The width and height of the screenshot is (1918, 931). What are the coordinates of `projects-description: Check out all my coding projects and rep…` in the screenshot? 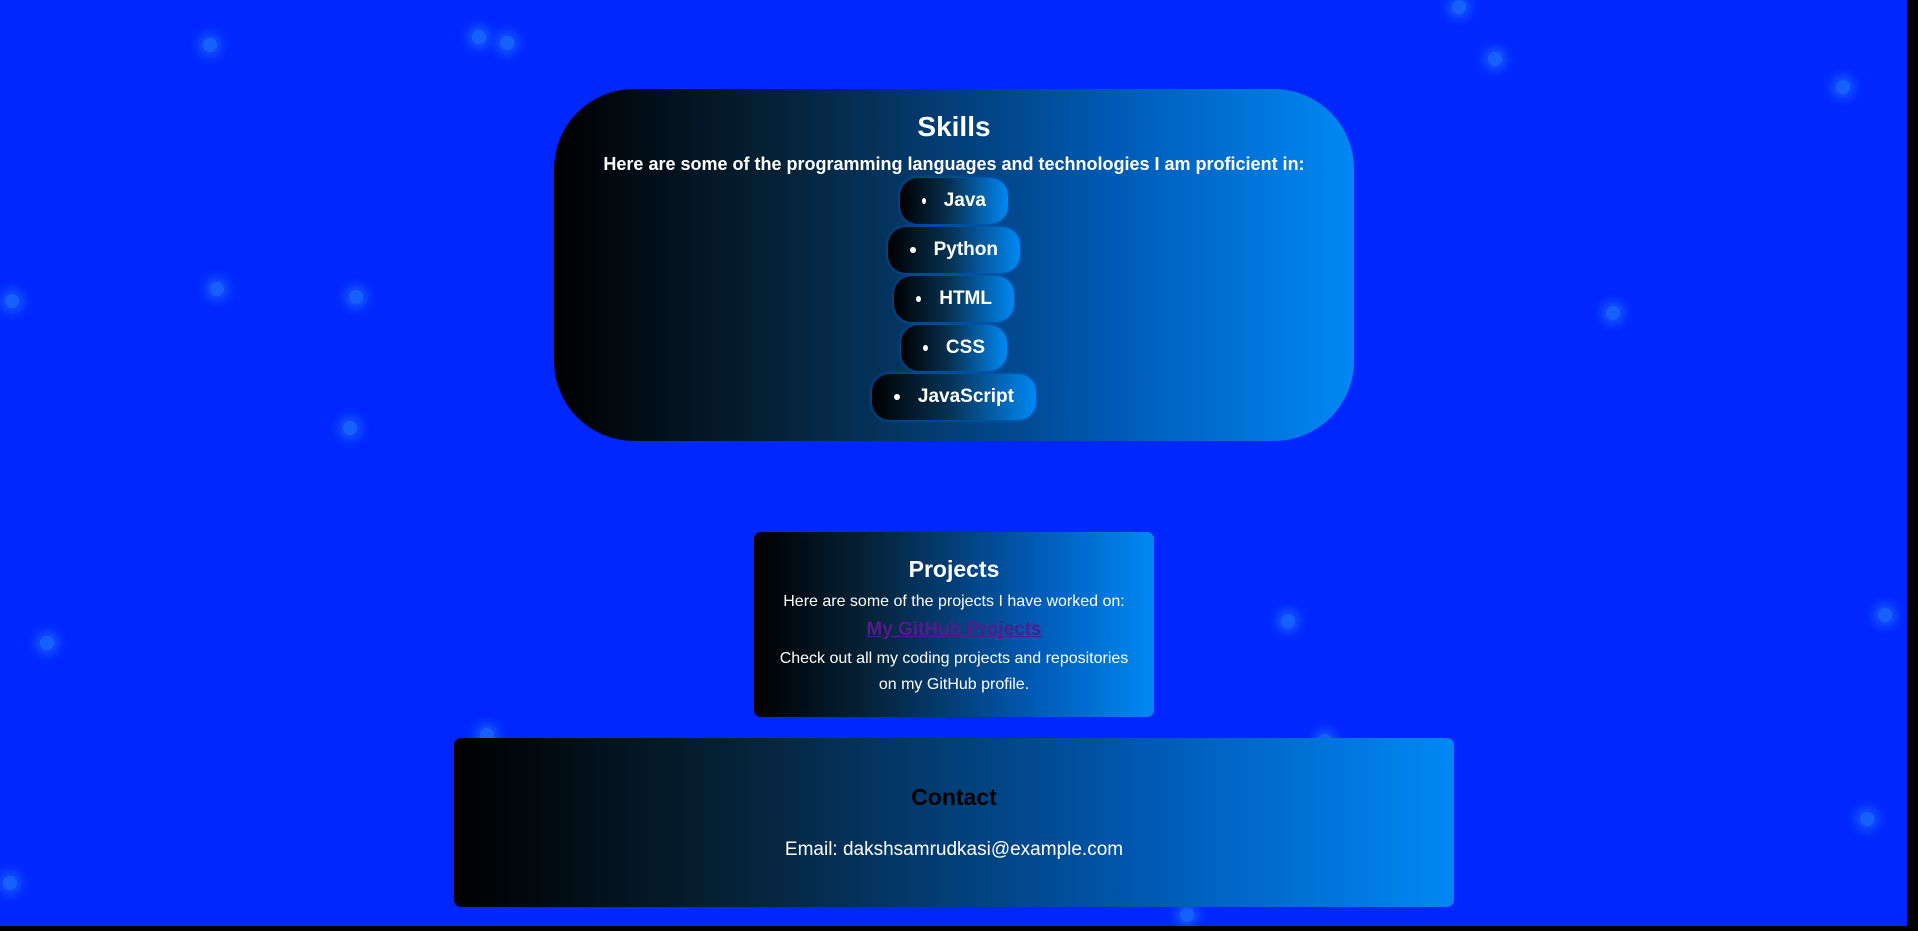 It's located at (954, 671).